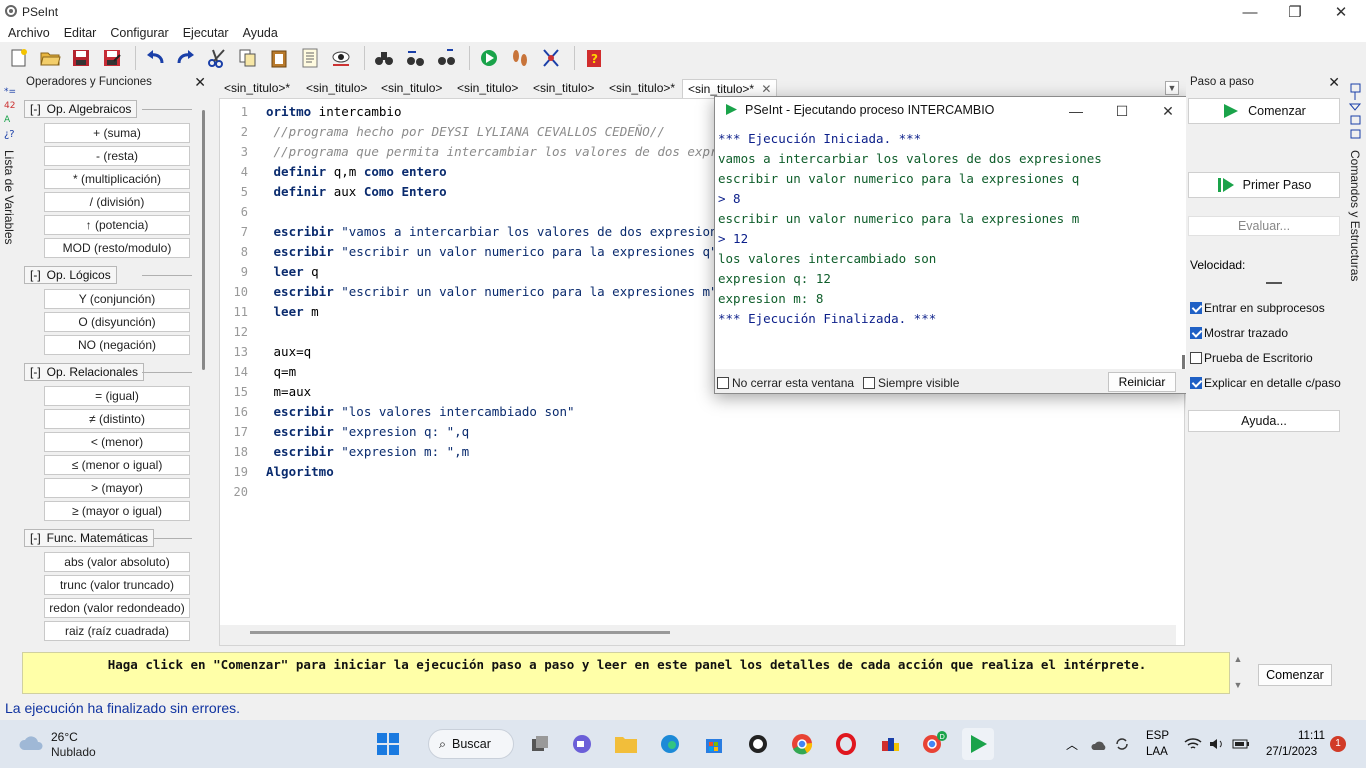 This screenshot has width=1366, height=768. Describe the element at coordinates (1274, 283) in the screenshot. I see `velocidad-slider` at that location.